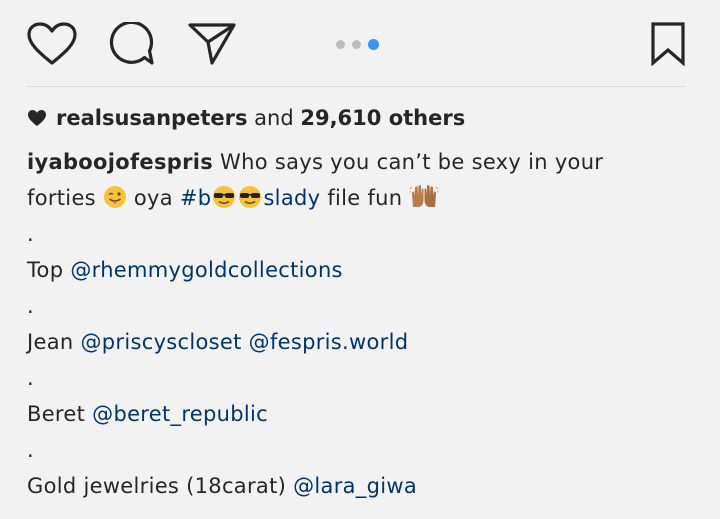 The height and width of the screenshot is (519, 720). What do you see at coordinates (52, 44) in the screenshot?
I see `heart-outline-icon` at bounding box center [52, 44].